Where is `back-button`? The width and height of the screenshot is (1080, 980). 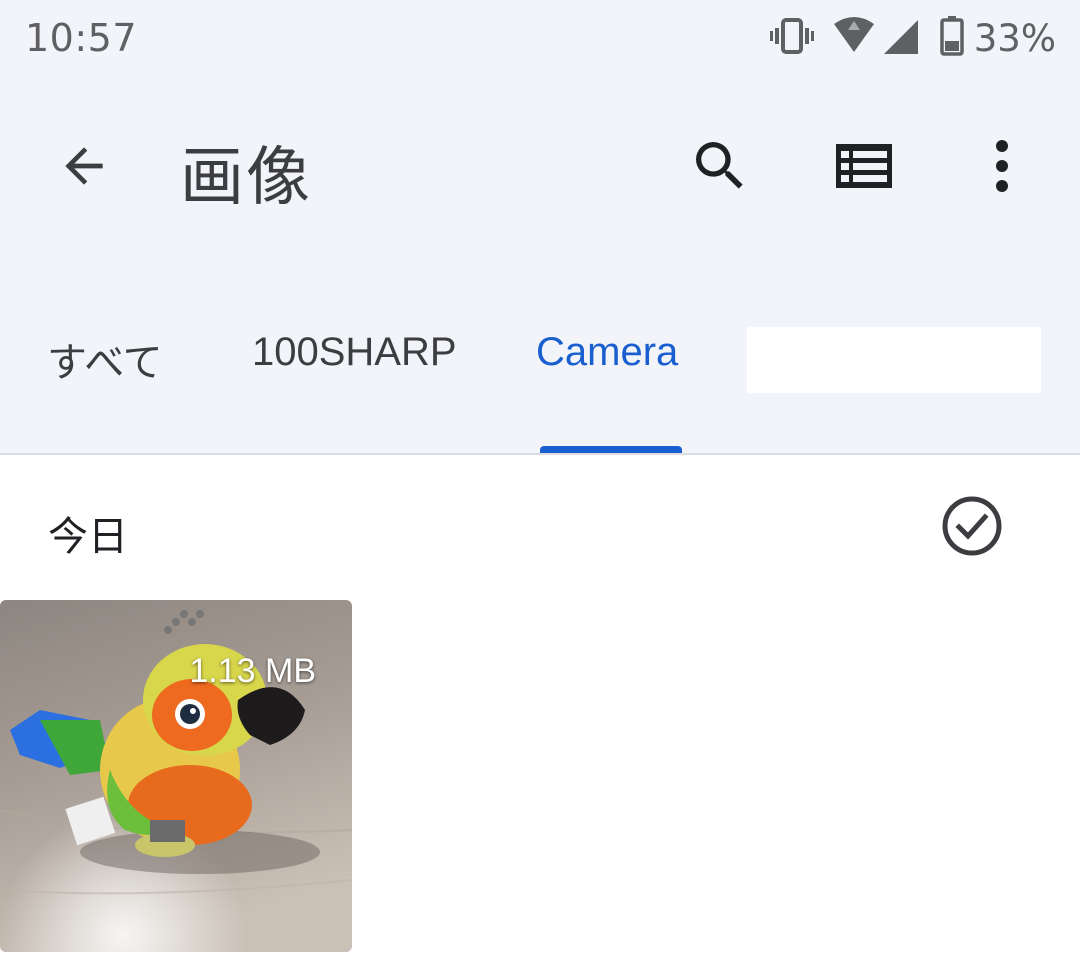 back-button is located at coordinates (84, 168).